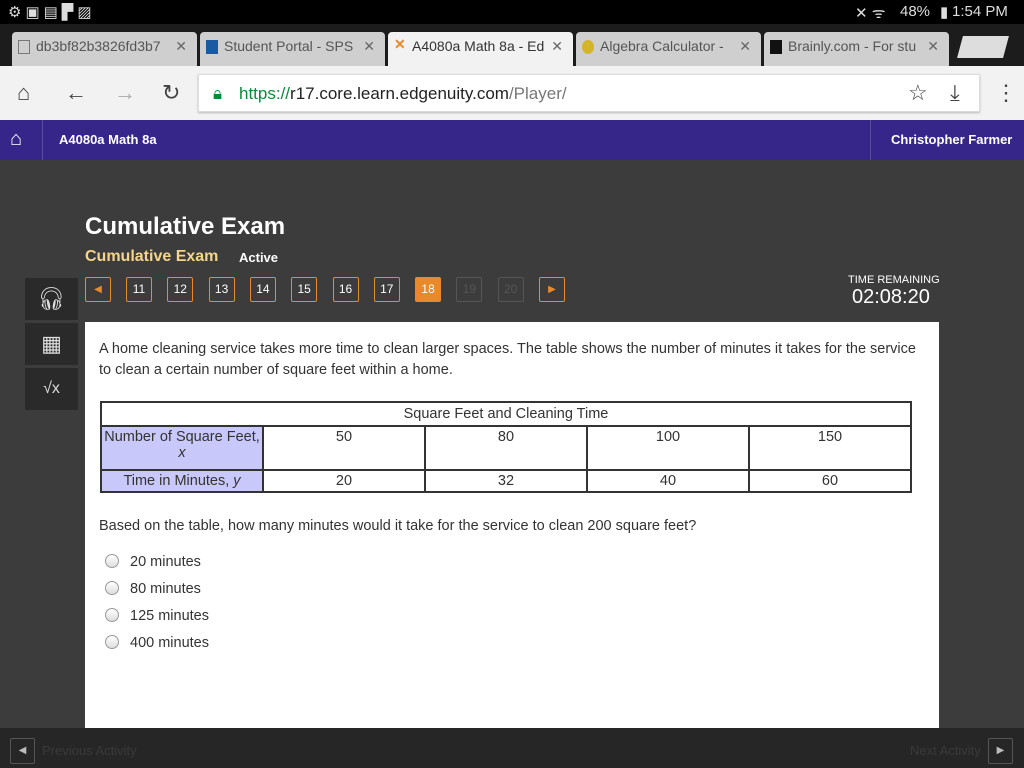  I want to click on answer-option: 400 minutes, so click(157, 643).